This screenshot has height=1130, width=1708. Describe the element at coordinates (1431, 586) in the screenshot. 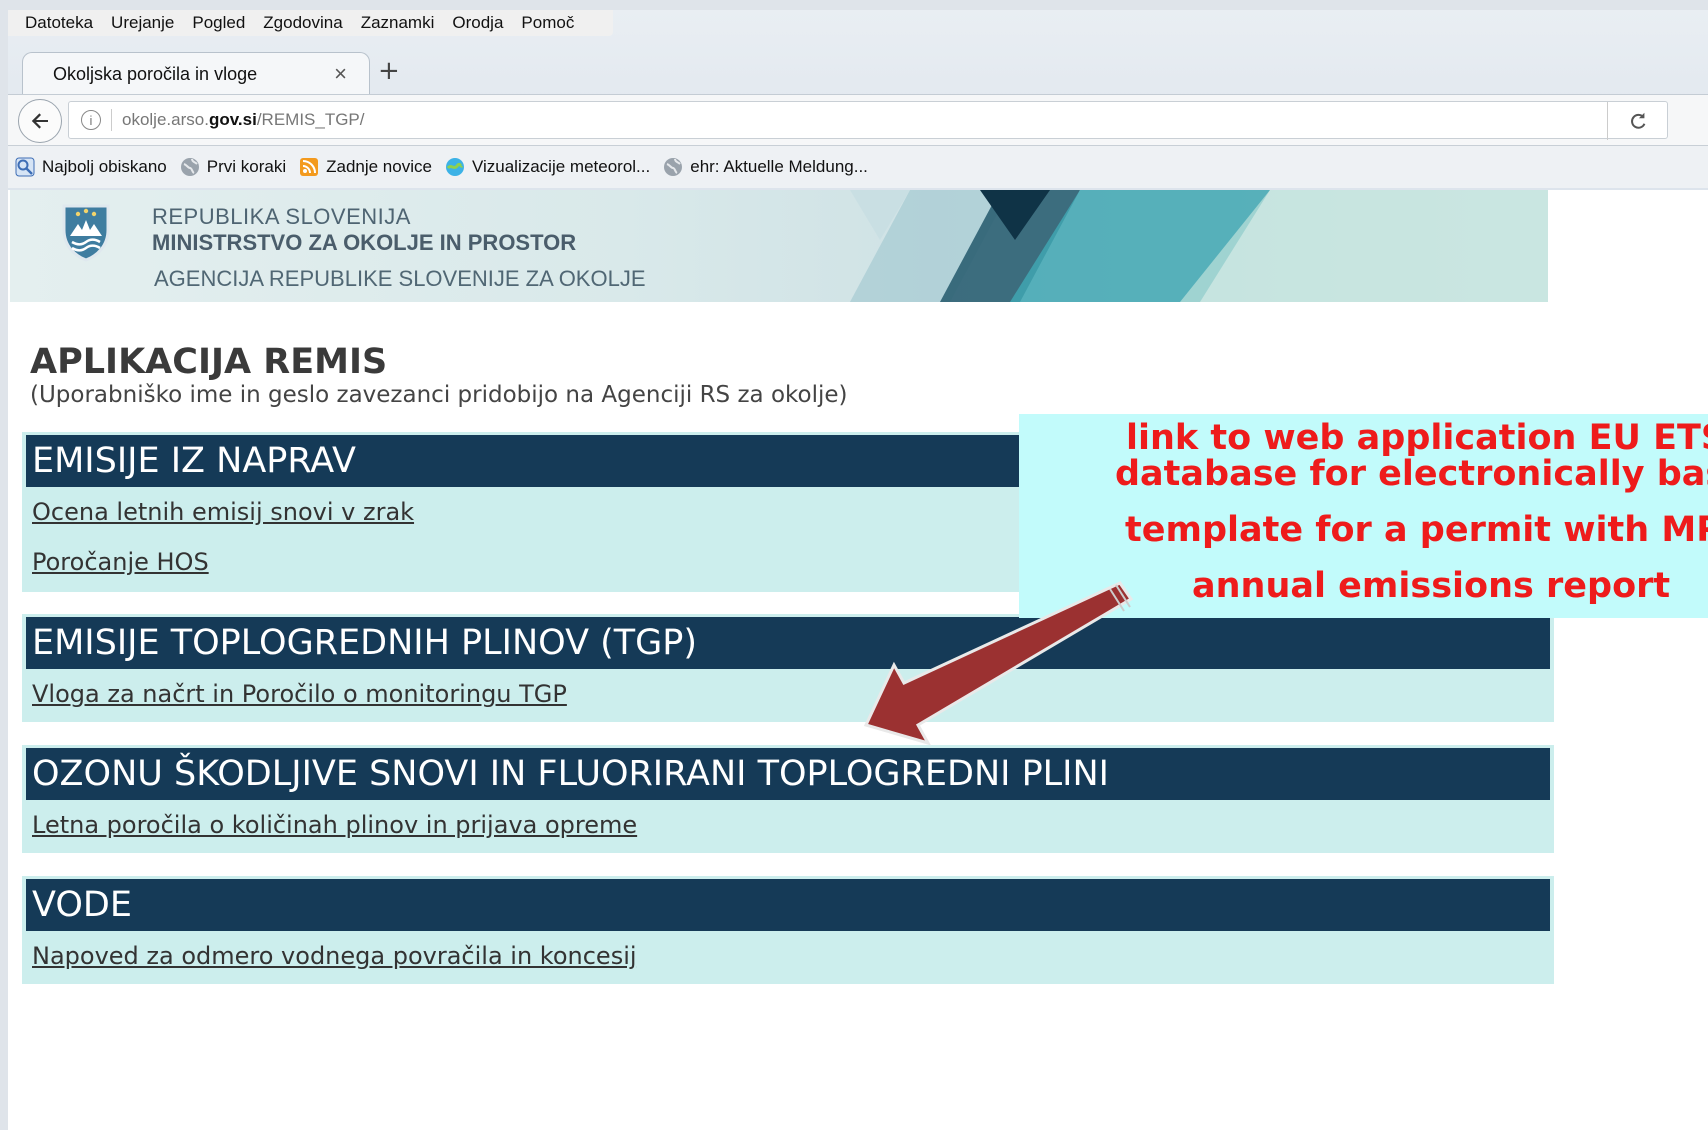

I see `callout-line-4: annual emissions report` at that location.